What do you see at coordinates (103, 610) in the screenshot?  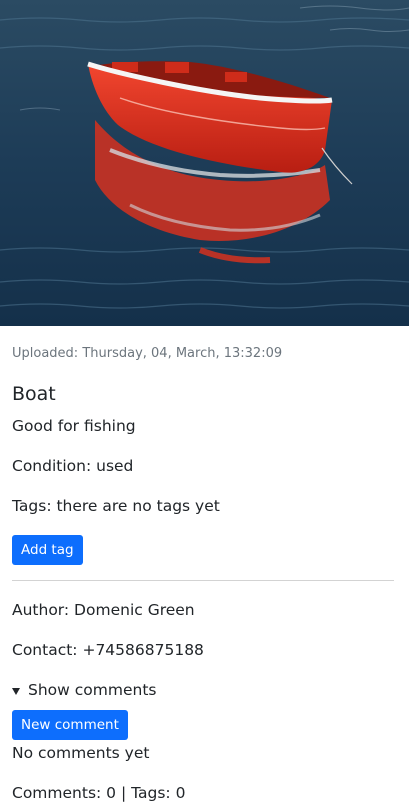 I see `post-author: Author: Domenic Green` at bounding box center [103, 610].